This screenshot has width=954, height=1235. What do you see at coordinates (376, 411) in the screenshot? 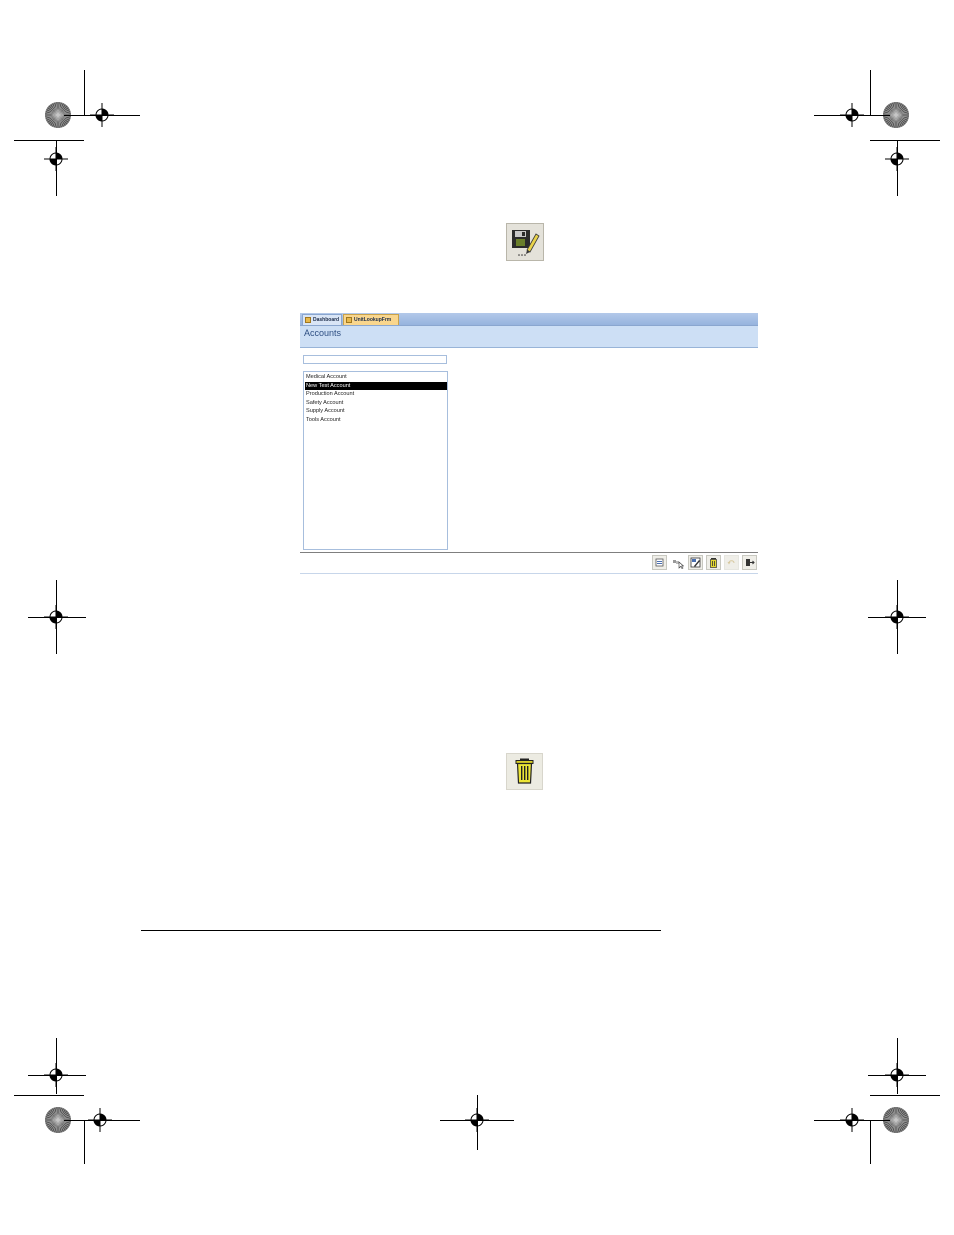
I see `list-item: Supply Account` at bounding box center [376, 411].